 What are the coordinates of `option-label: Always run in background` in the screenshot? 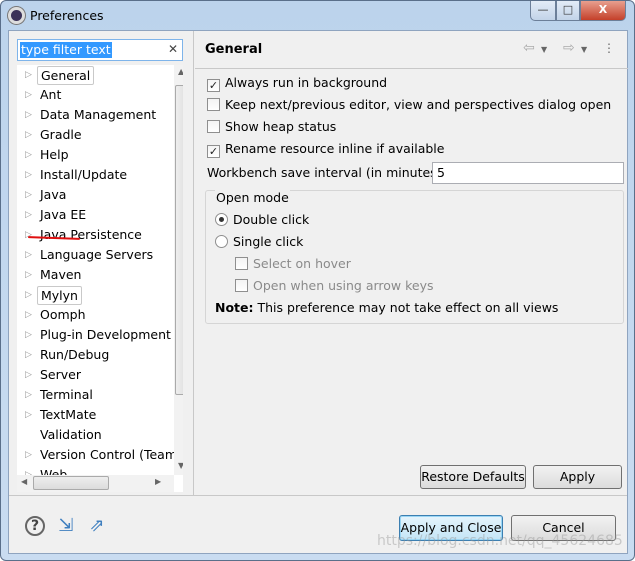 It's located at (306, 82).